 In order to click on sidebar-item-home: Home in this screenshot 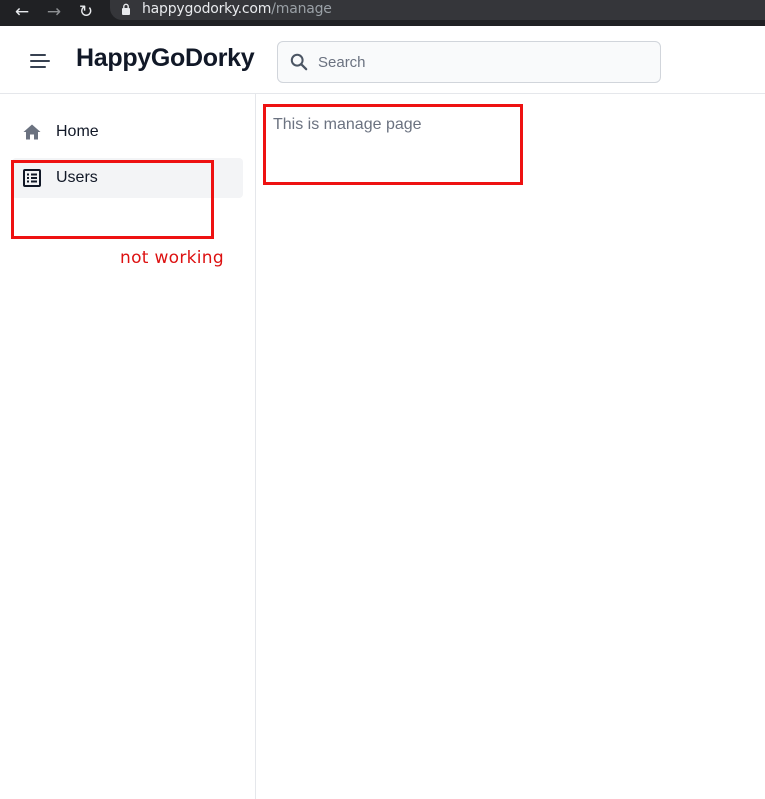, I will do `click(127, 132)`.